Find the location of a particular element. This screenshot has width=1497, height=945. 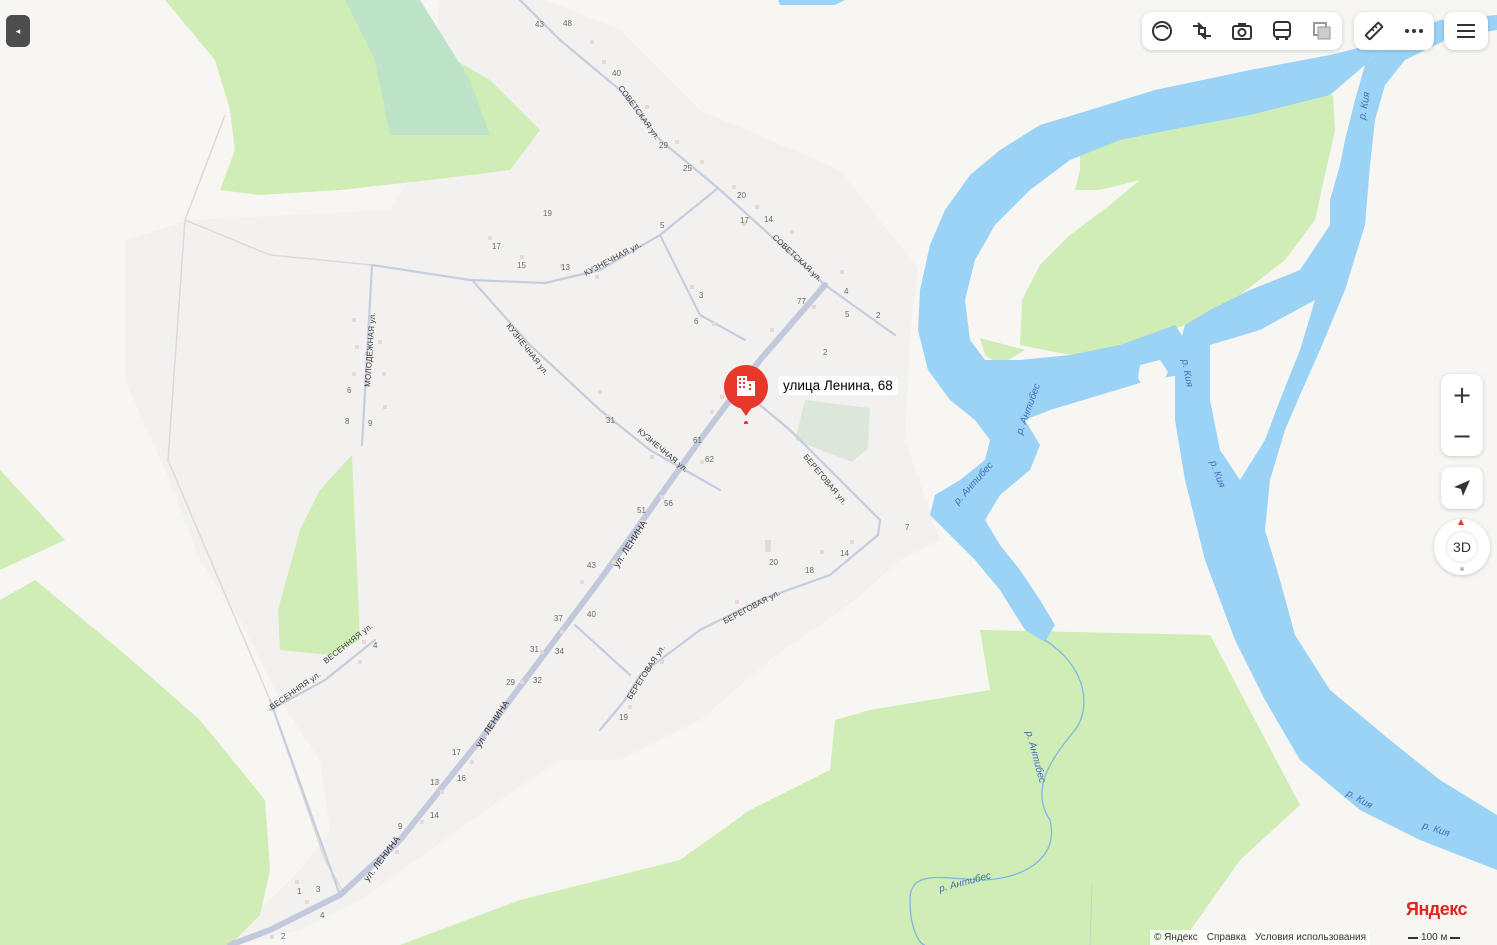

house-number: 48 is located at coordinates (567, 23).